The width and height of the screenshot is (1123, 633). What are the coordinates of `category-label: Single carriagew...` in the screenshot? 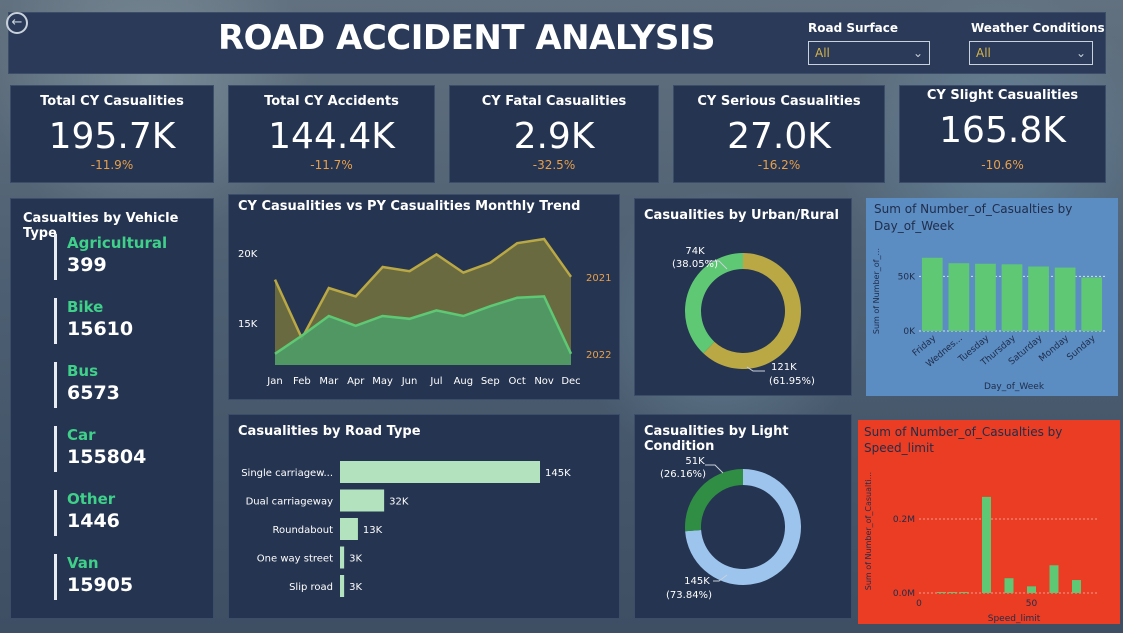 It's located at (287, 473).